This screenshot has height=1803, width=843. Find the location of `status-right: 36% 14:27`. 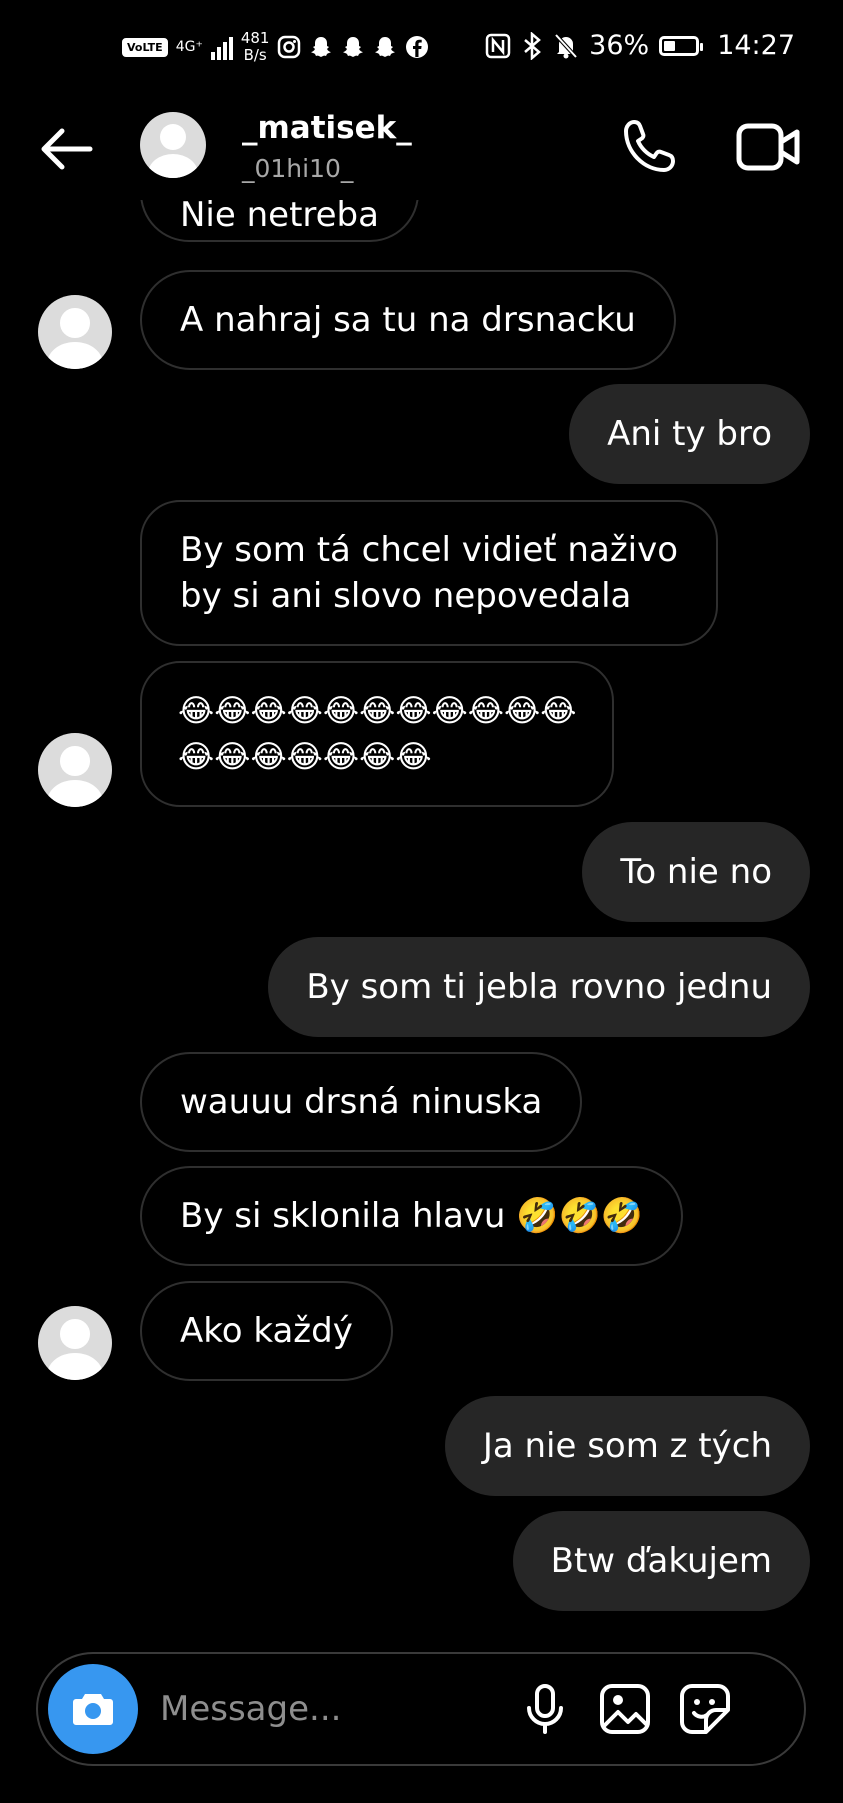

status-right: 36% 14:27 is located at coordinates (640, 45).